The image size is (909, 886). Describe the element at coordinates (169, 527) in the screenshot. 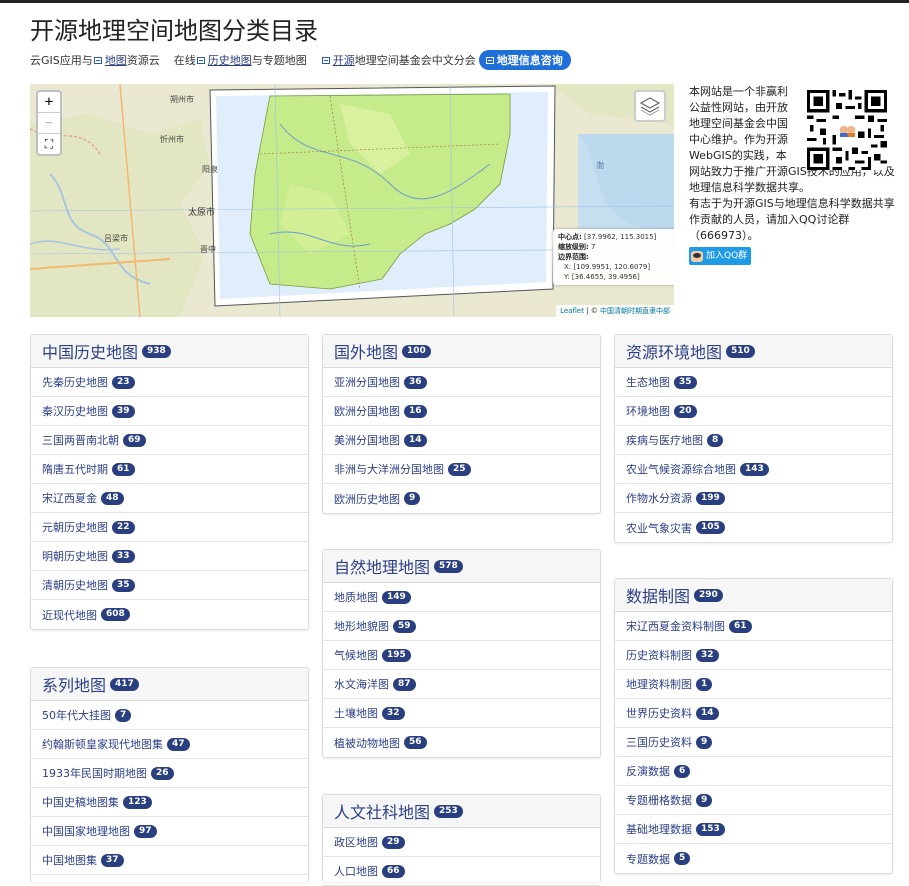

I see `list-item: 元朝历史地图 22` at that location.